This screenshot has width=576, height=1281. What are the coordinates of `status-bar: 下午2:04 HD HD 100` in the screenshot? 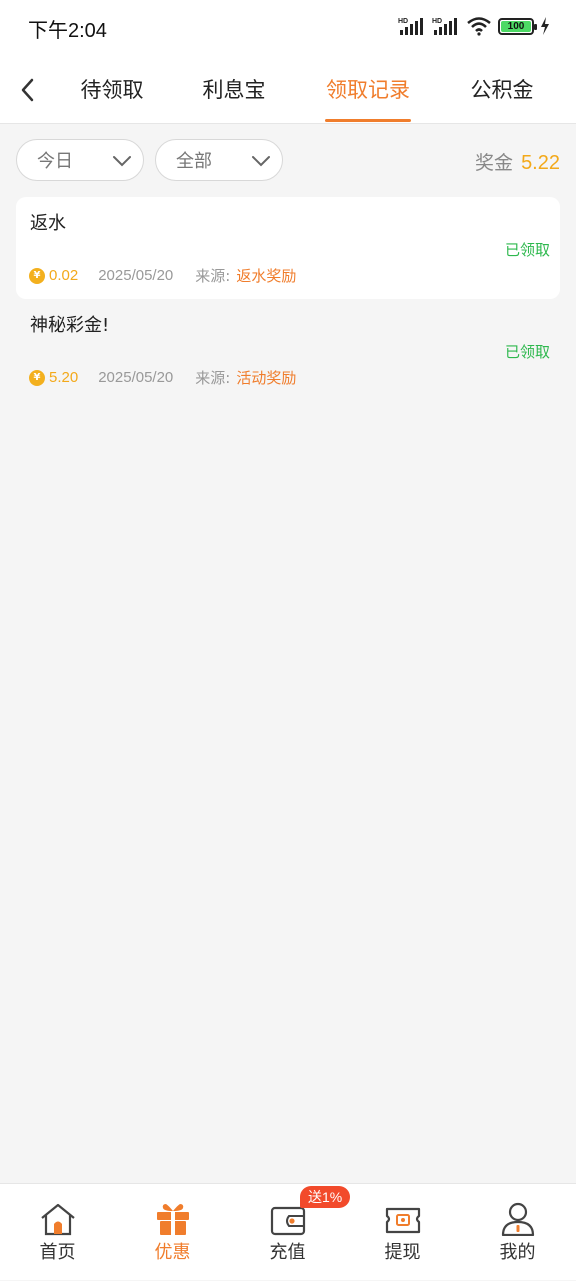 It's located at (288, 28).